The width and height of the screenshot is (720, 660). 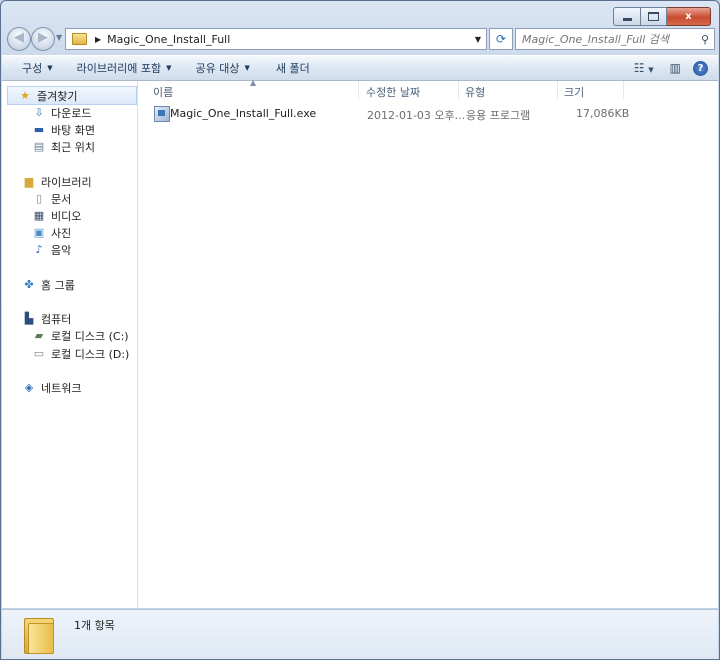 What do you see at coordinates (603, 113) in the screenshot?
I see `file-size: 17,086KB` at bounding box center [603, 113].